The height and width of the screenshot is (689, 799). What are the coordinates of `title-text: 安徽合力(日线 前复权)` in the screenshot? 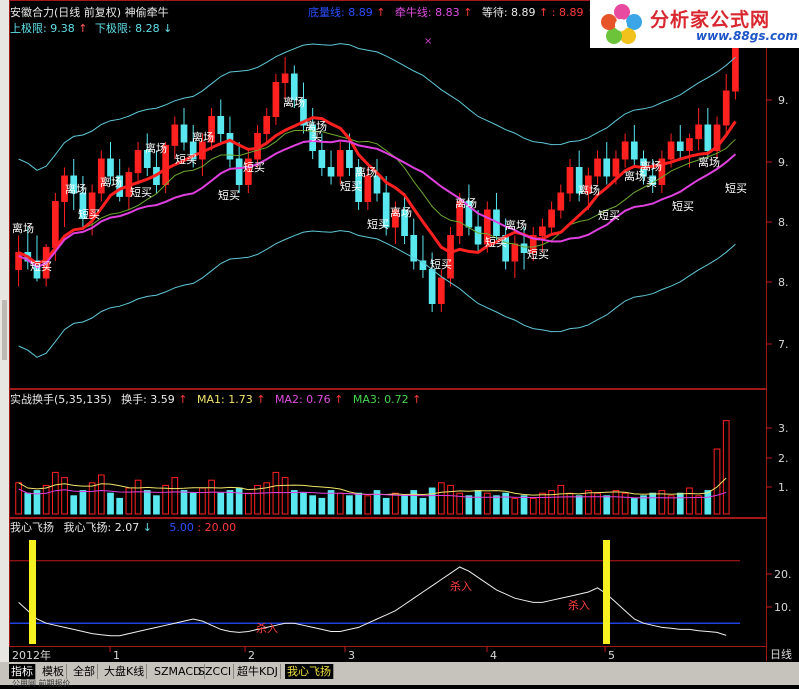 It's located at (66, 12).